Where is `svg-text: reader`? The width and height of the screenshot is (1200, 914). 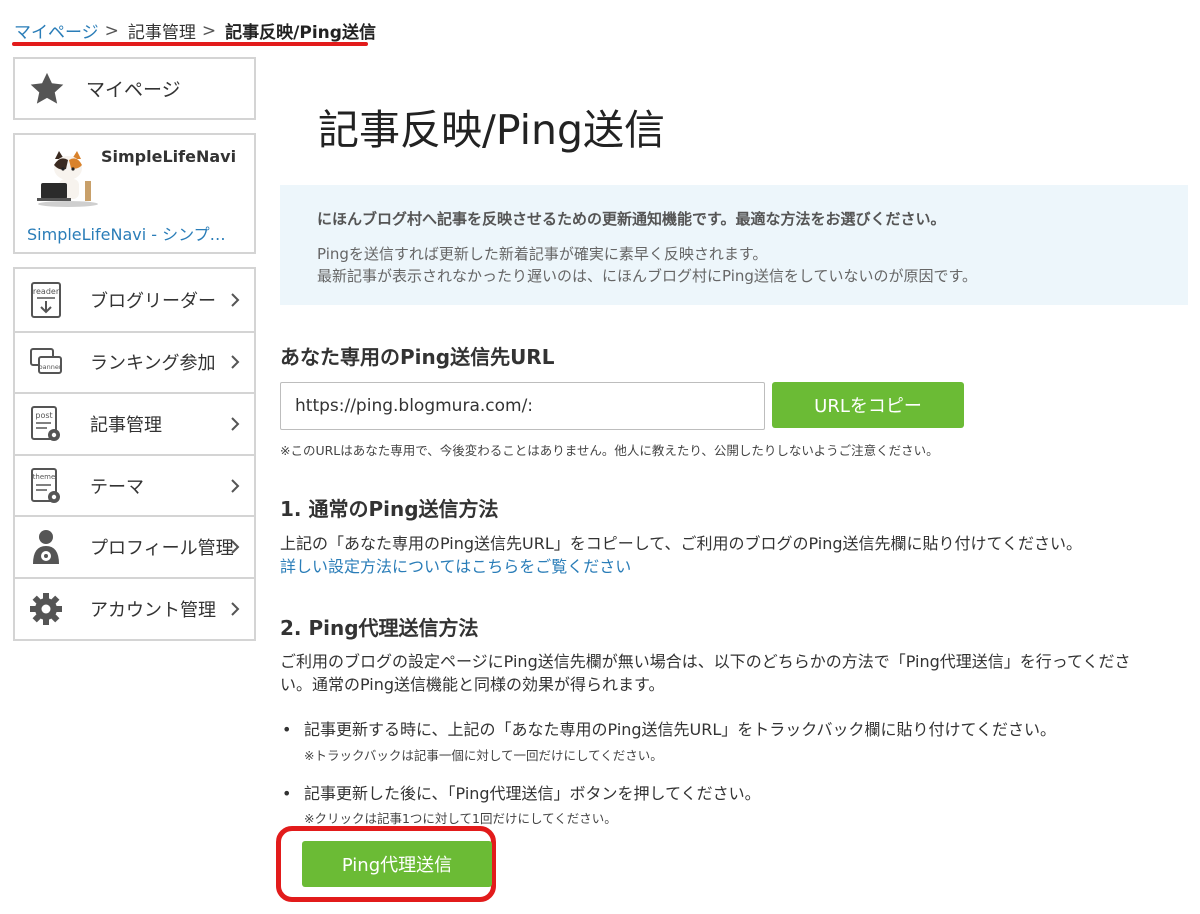
svg-text: reader is located at coordinates (46, 291).